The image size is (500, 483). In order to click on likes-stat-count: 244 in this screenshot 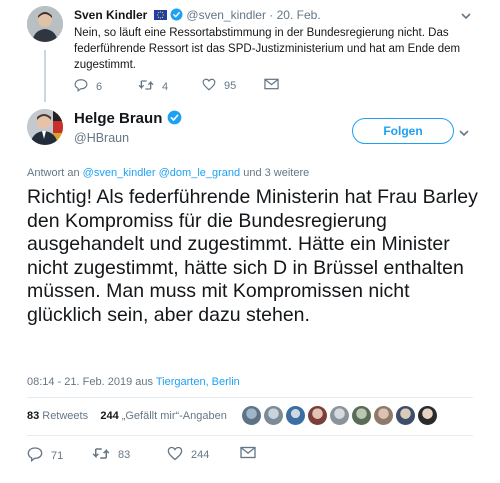, I will do `click(109, 416)`.